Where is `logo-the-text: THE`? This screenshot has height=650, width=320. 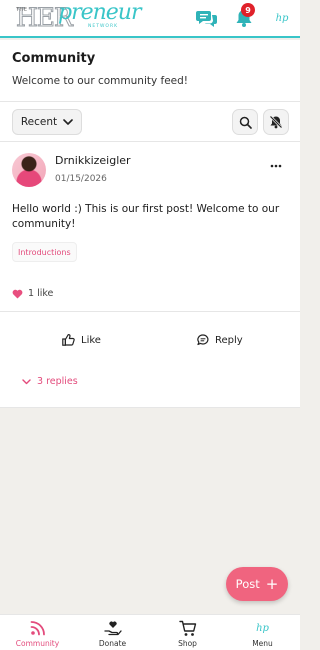 logo-the-text: THE is located at coordinates (22, 10).